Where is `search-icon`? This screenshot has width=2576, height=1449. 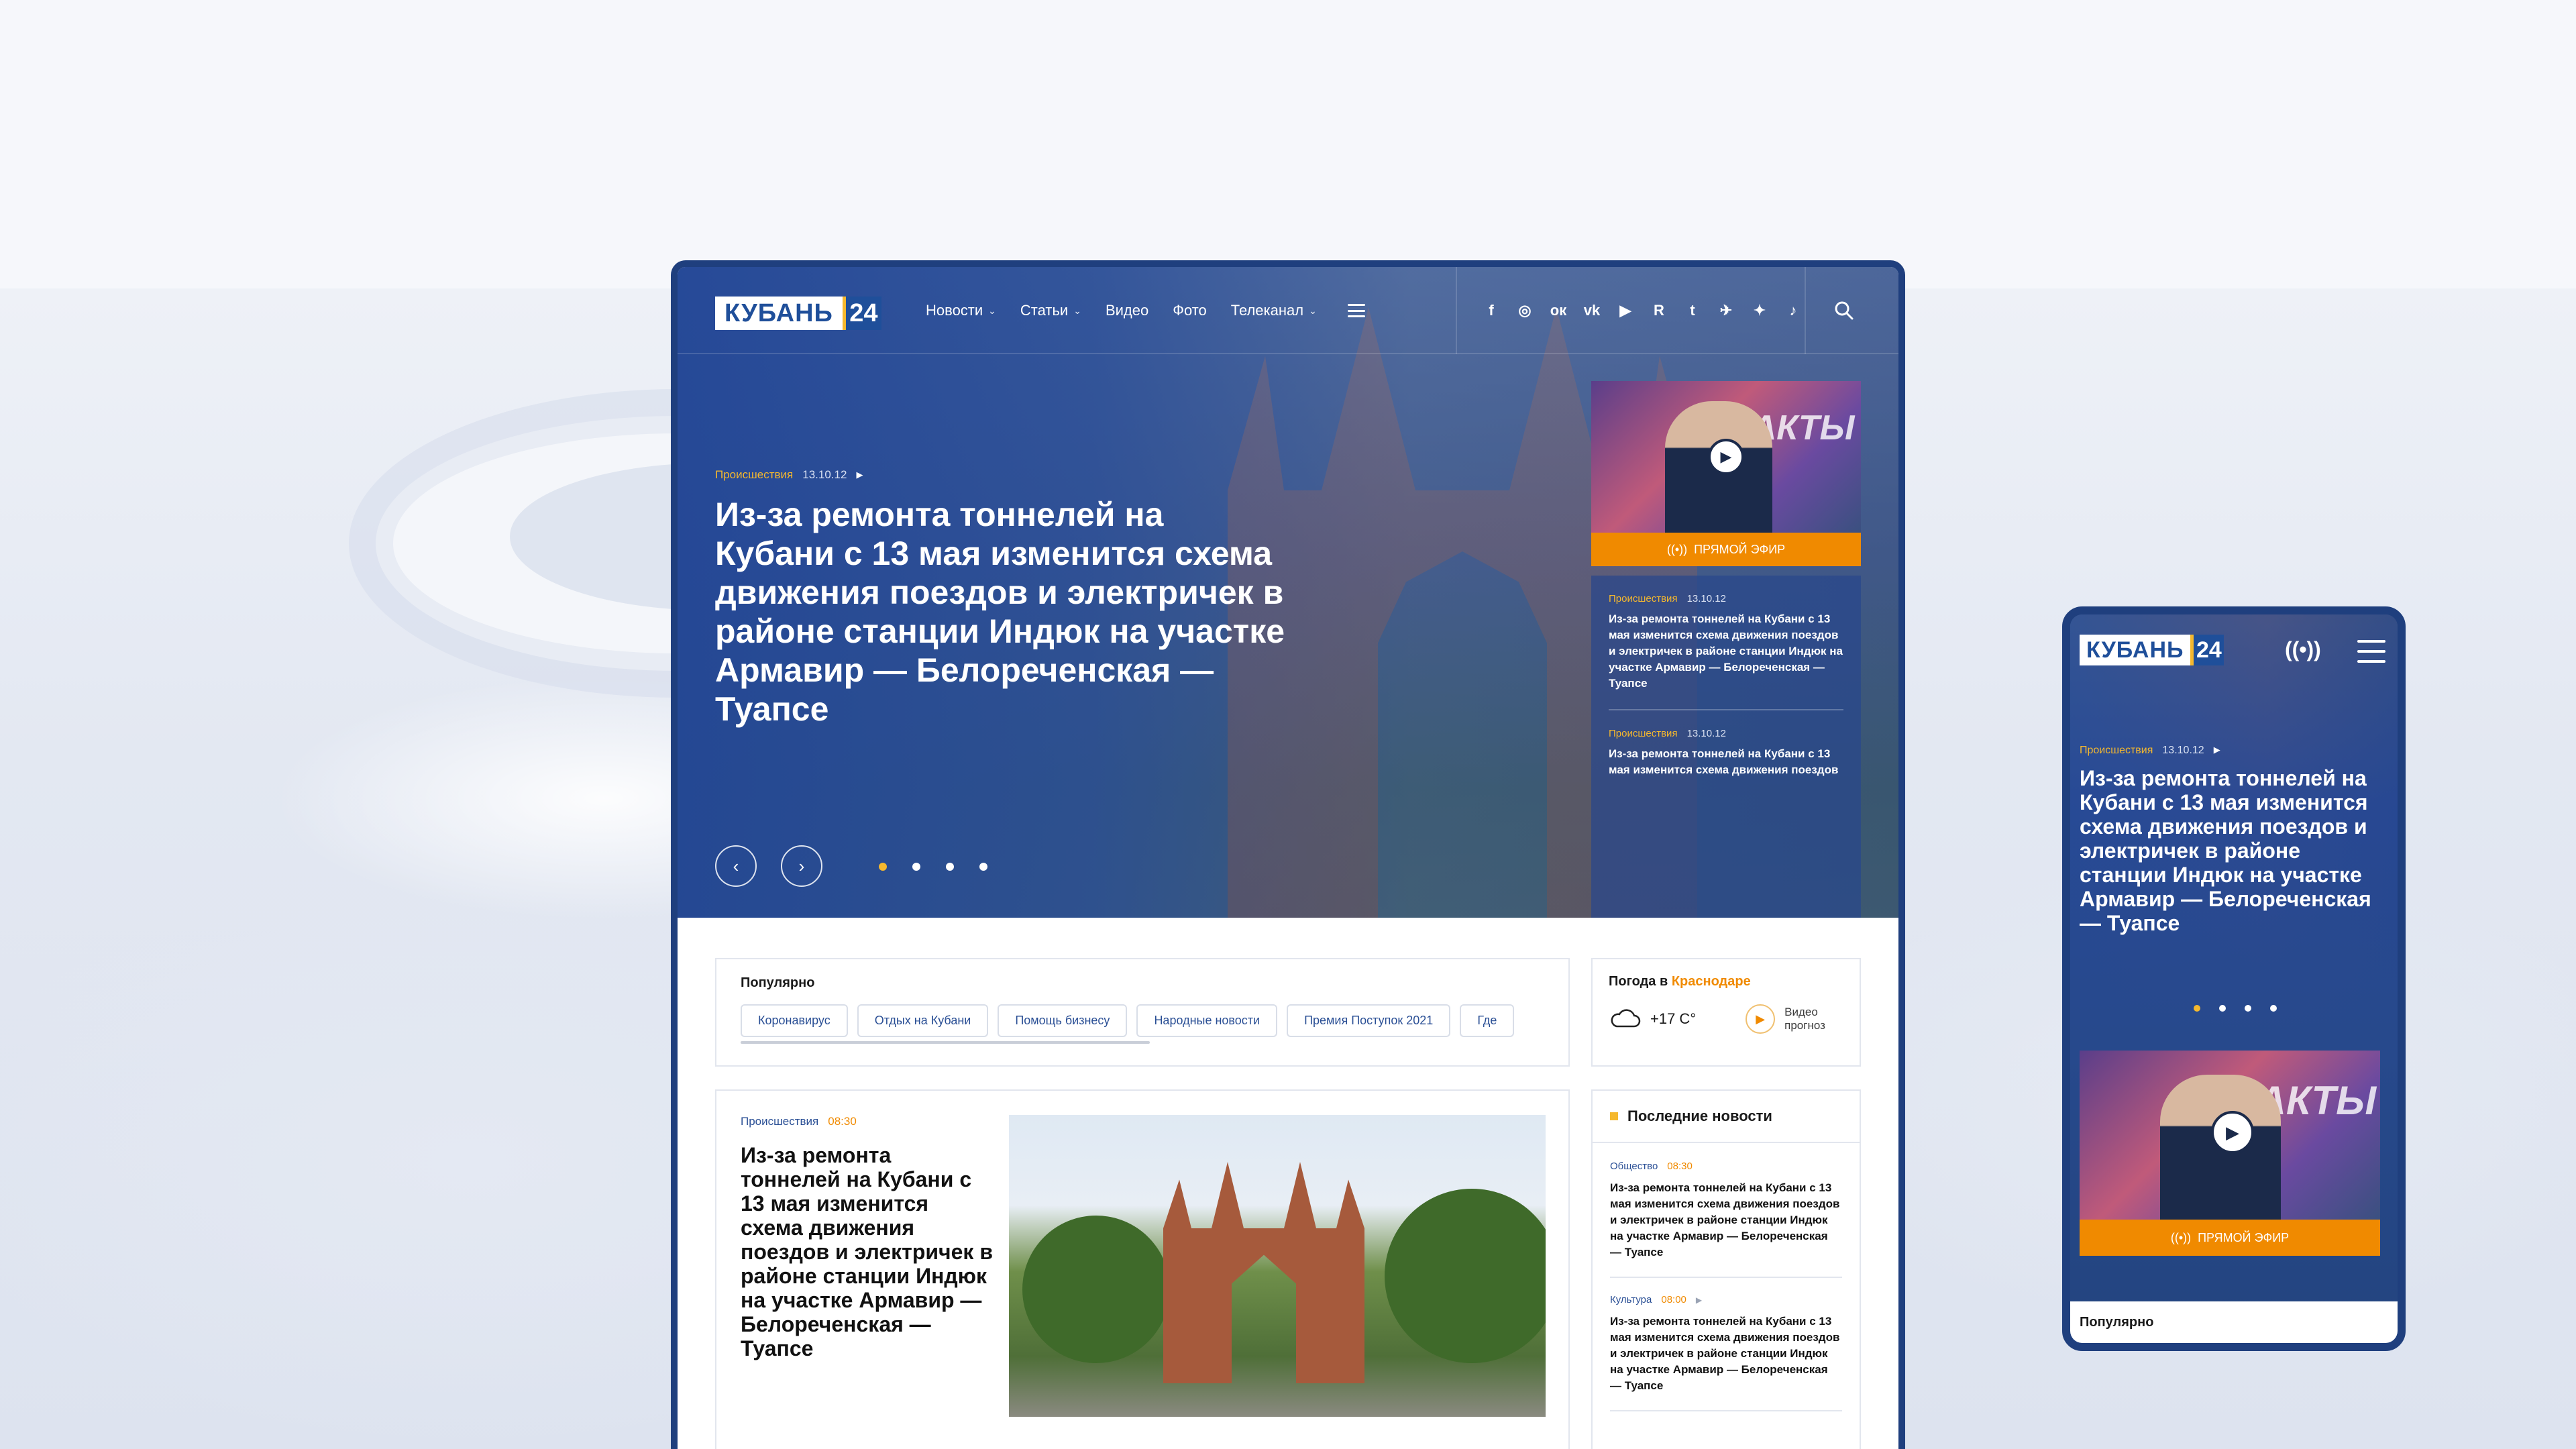 search-icon is located at coordinates (1844, 310).